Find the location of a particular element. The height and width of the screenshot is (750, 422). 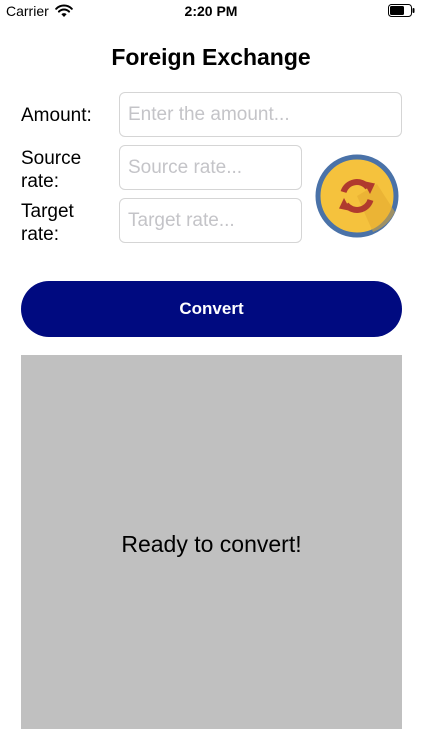

amount-input is located at coordinates (260, 114).